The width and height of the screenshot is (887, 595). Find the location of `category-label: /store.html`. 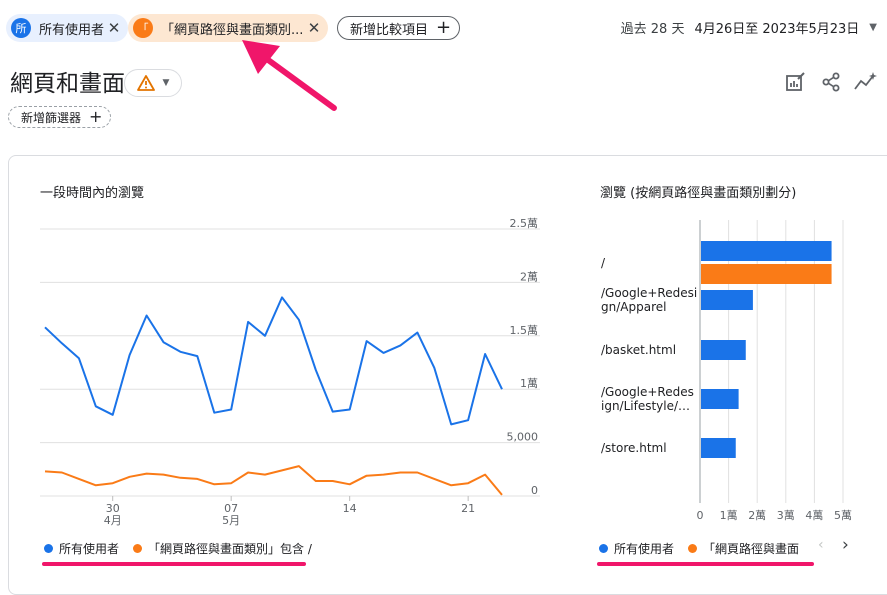

category-label: /store.html is located at coordinates (634, 448).